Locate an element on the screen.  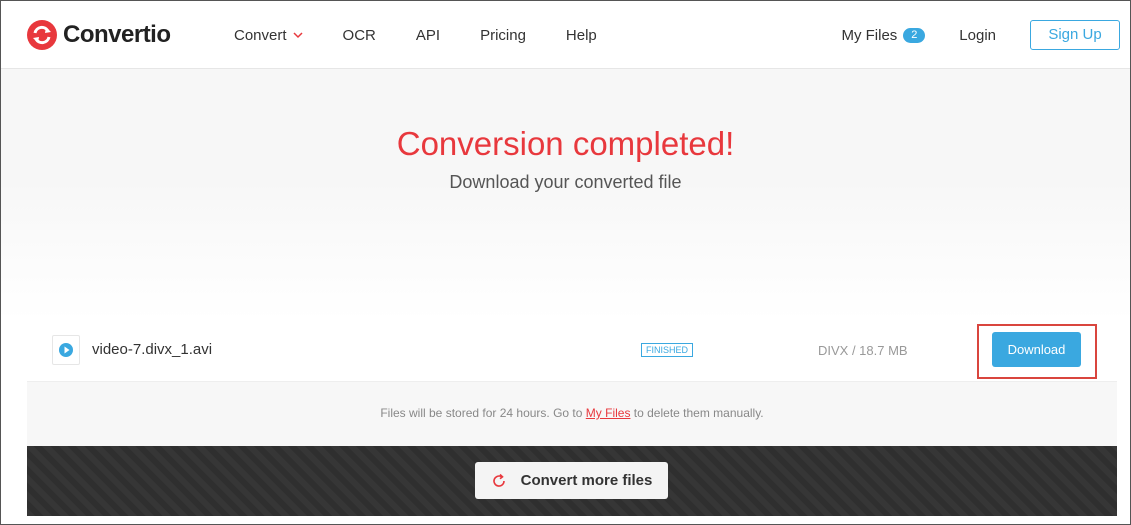
status-badge: FINISHED is located at coordinates (667, 350).